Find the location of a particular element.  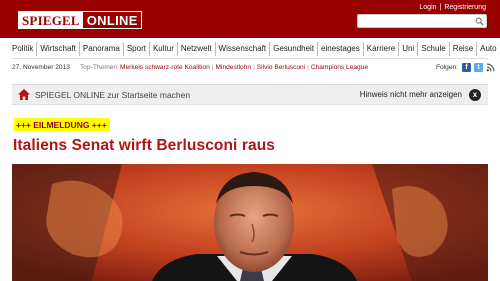

account-links: Login | Registrierung is located at coordinates (452, 7).